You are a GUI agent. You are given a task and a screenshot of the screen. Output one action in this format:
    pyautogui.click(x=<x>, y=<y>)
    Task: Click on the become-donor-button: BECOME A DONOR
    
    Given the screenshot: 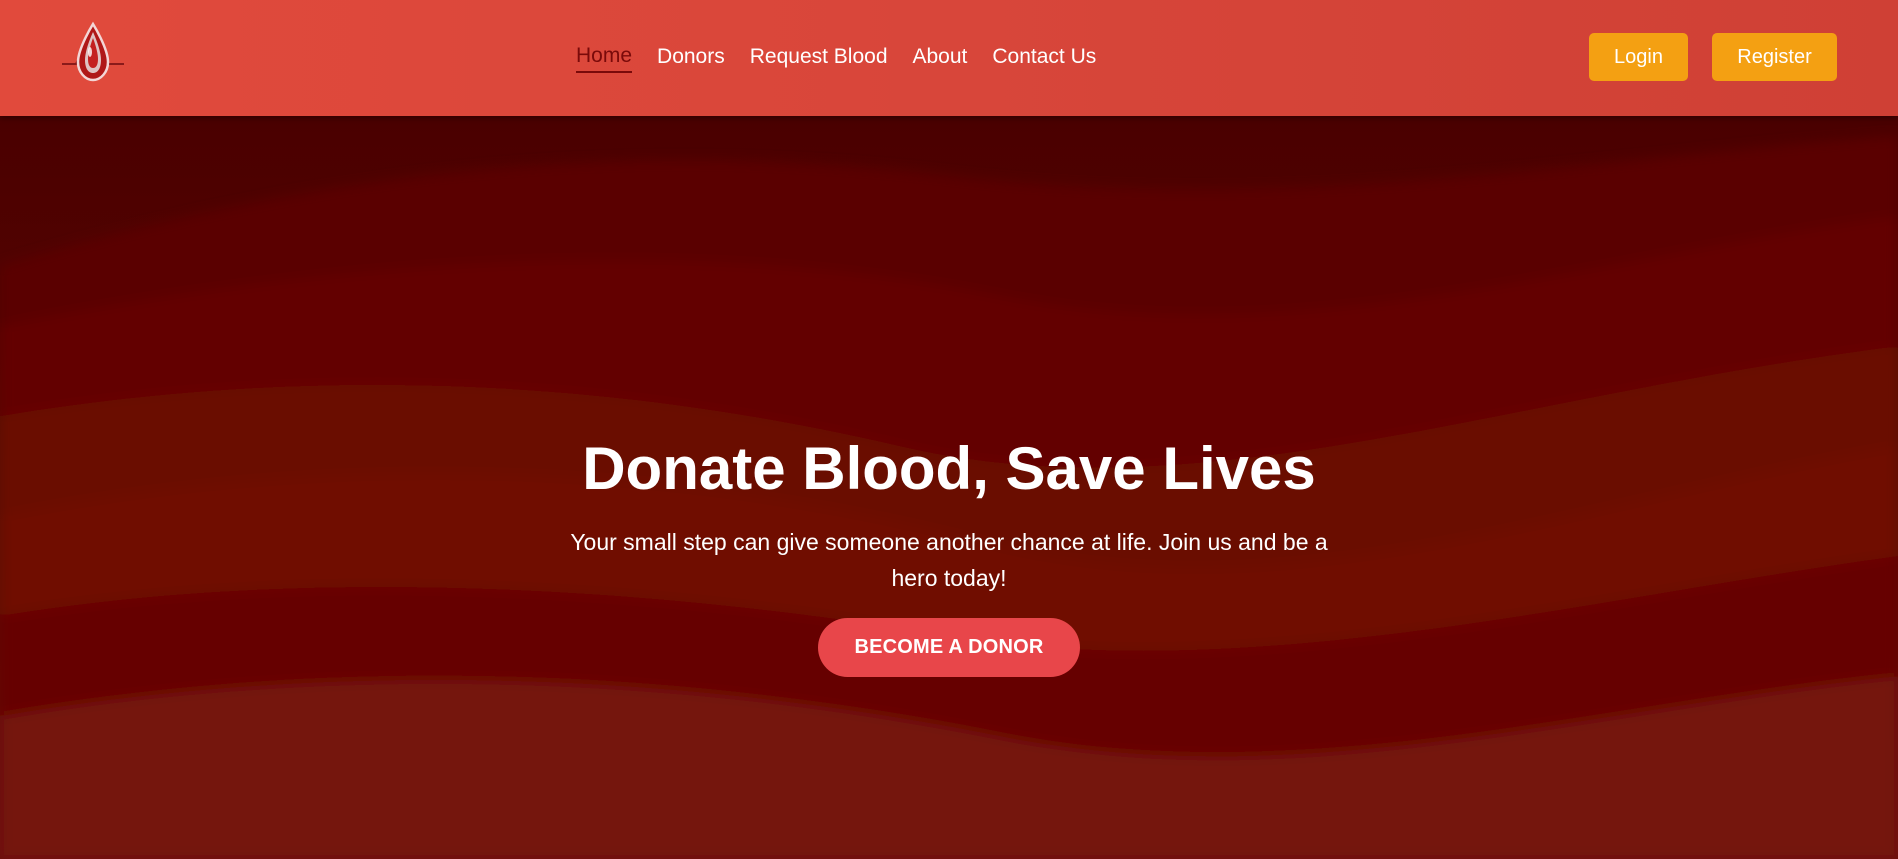 What is the action you would take?
    pyautogui.click(x=949, y=647)
    